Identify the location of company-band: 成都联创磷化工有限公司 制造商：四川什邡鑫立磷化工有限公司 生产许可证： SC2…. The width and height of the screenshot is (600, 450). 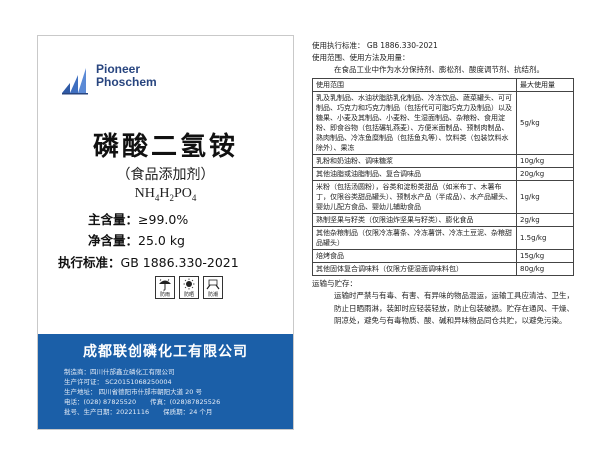
(165, 381).